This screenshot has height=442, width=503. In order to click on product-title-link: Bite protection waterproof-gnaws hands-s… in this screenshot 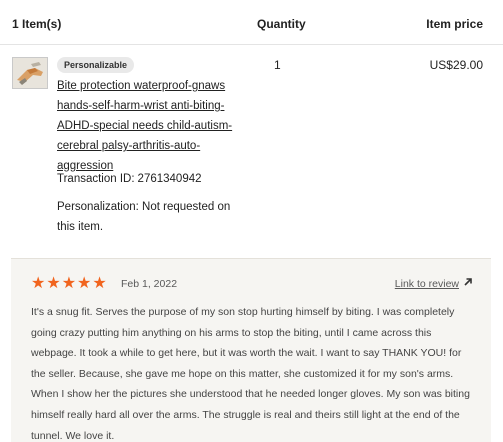, I will do `click(149, 126)`.